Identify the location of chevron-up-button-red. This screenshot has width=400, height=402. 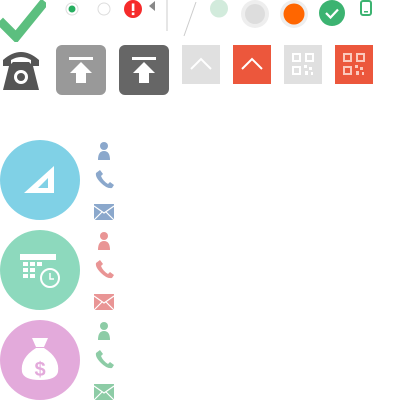
(252, 64).